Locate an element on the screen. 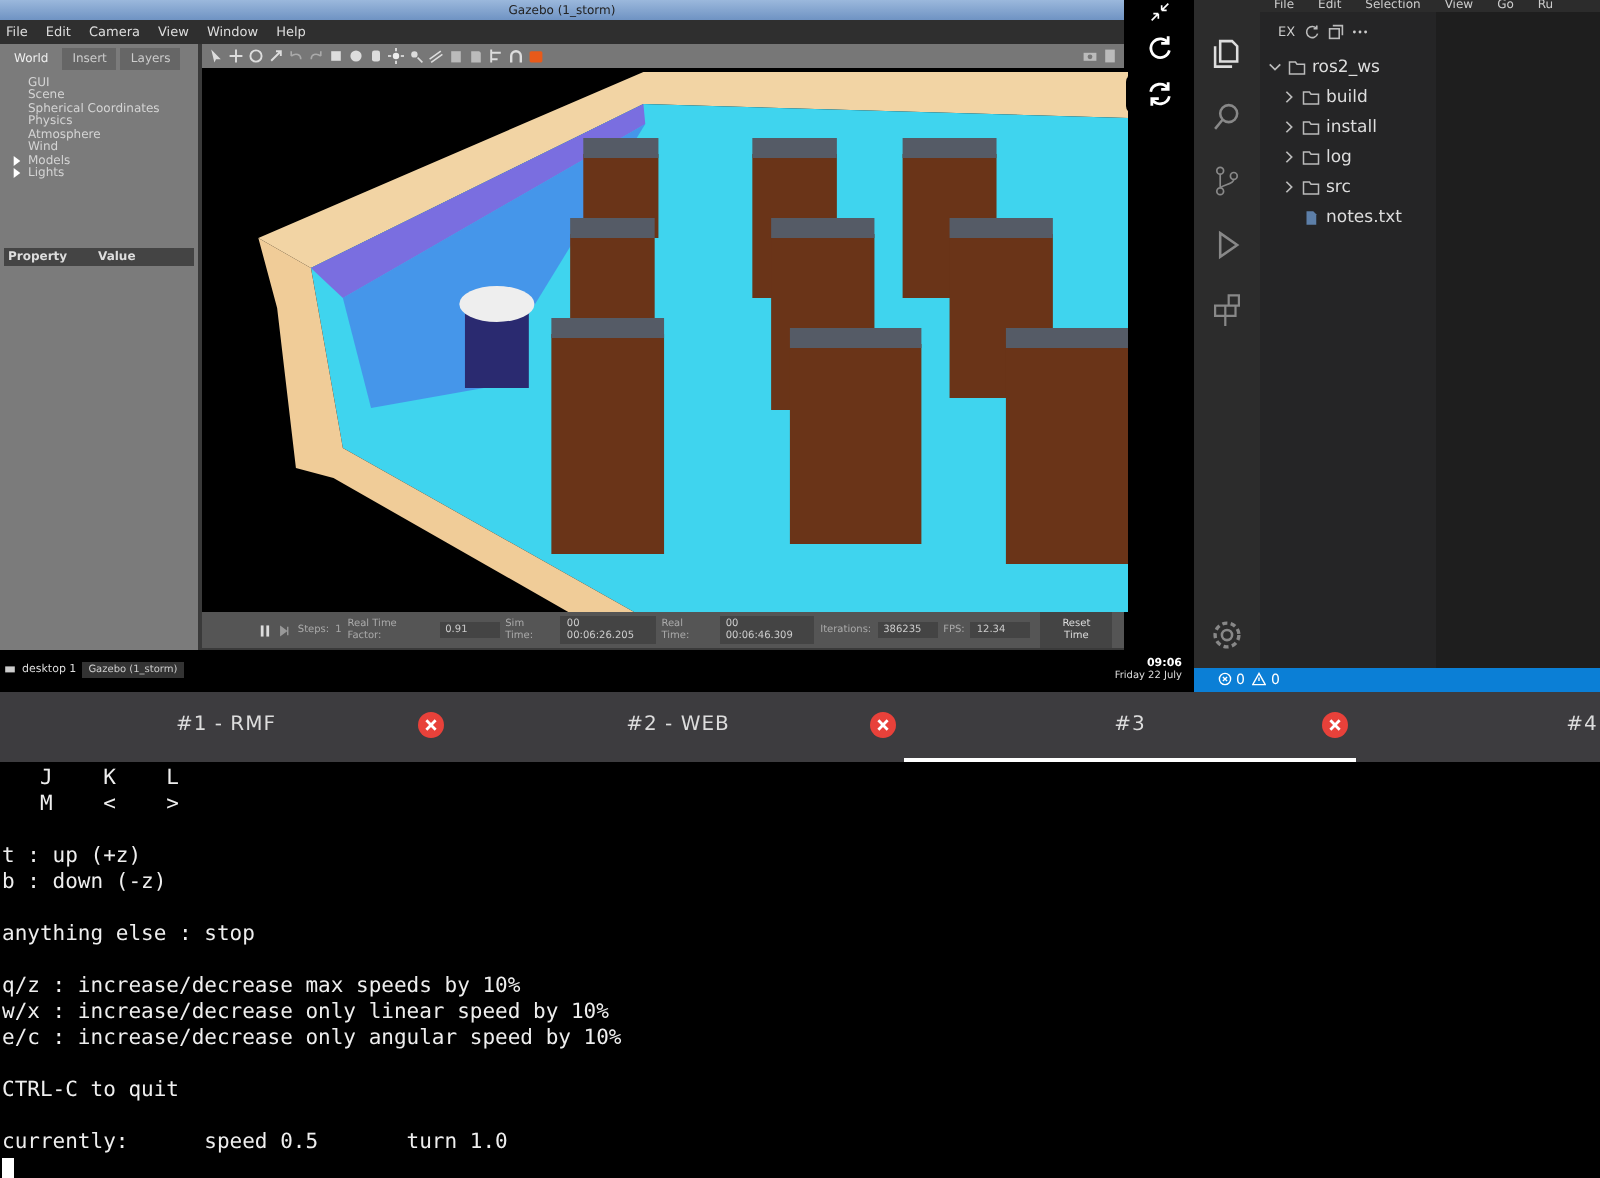 This screenshot has height=1178, width=1600. sphere-icon is located at coordinates (356, 56).